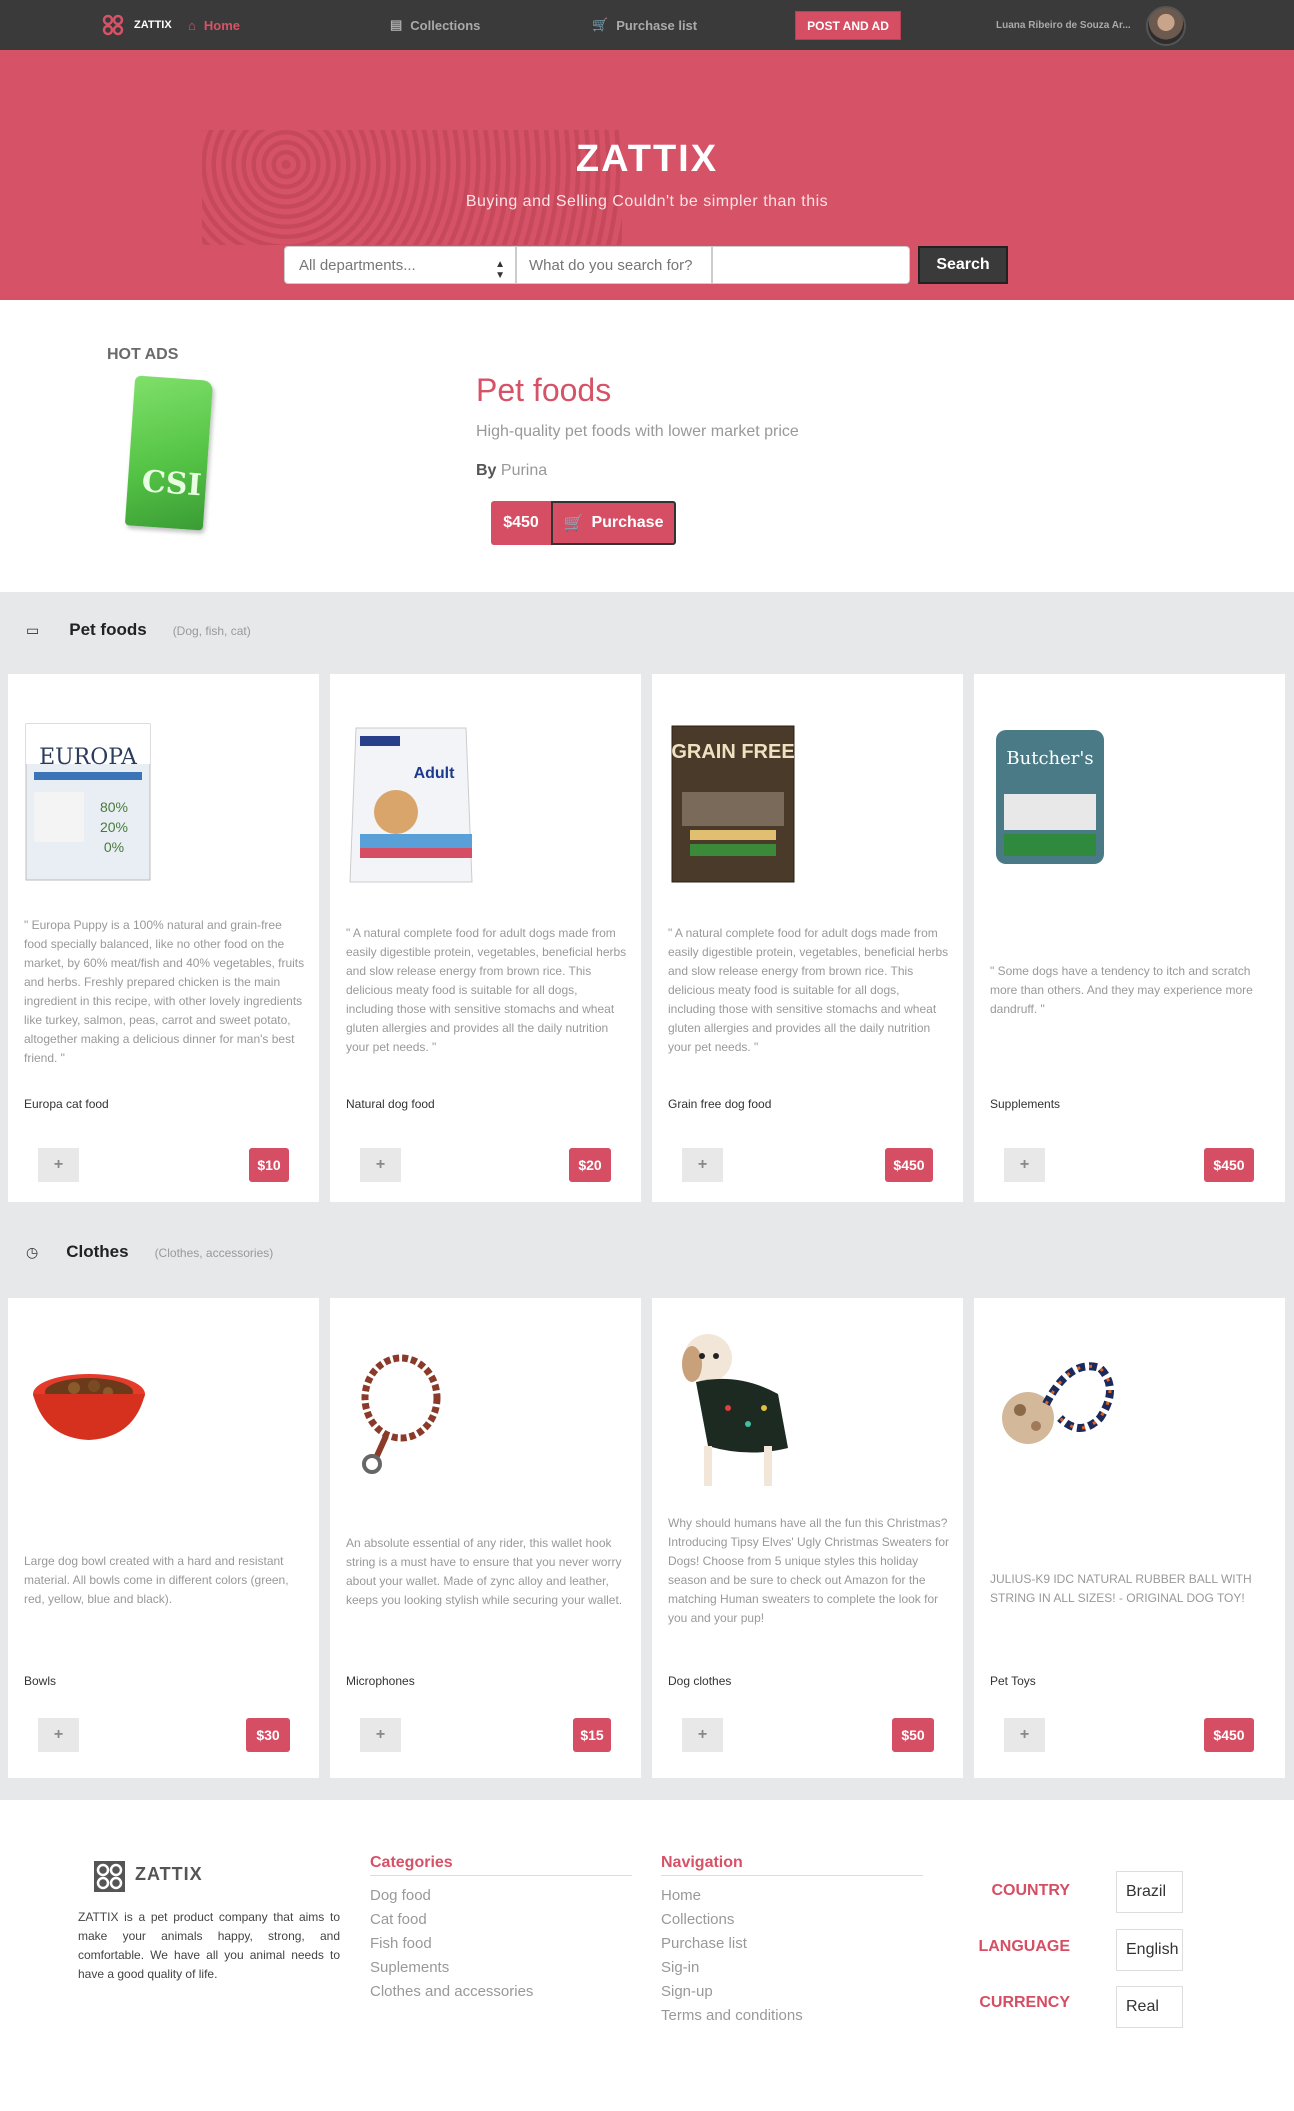 Image resolution: width=1294 pixels, height=2111 pixels. Describe the element at coordinates (732, 1944) in the screenshot. I see `footer-nav-link: Purchase list` at that location.